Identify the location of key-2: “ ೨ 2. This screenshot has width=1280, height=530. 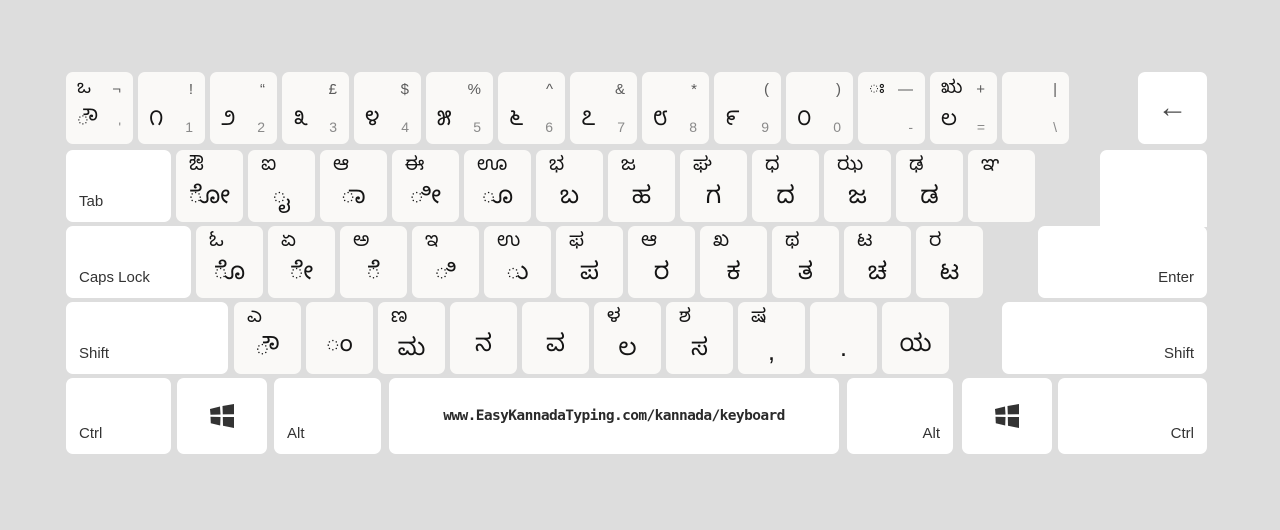
(243, 108).